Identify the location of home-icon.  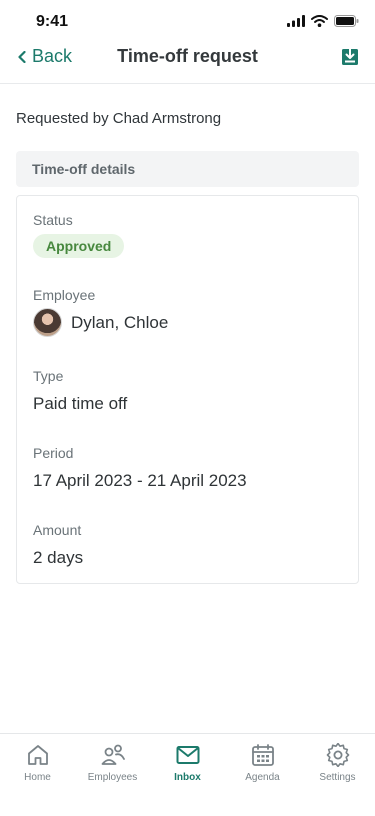
(38, 755).